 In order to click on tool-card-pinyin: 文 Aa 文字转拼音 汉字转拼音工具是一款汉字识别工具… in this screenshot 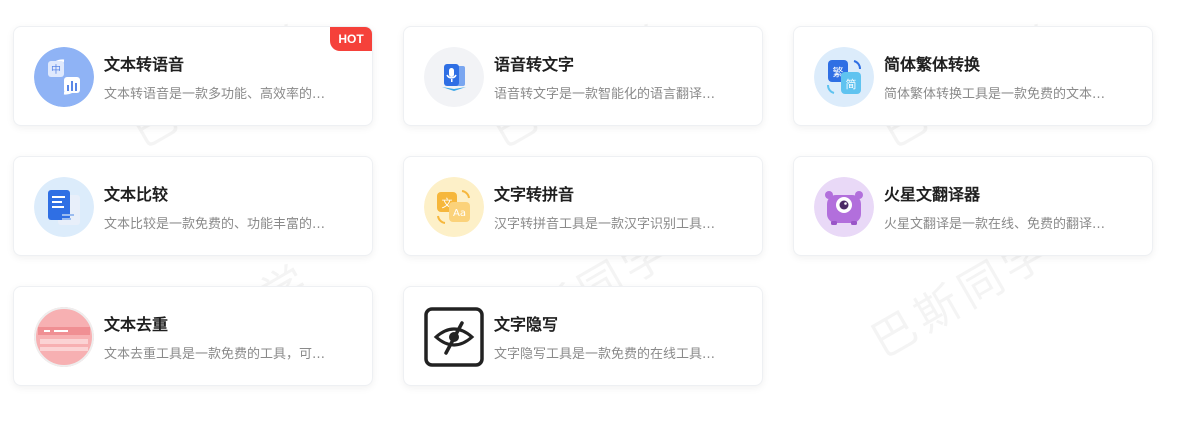, I will do `click(583, 206)`.